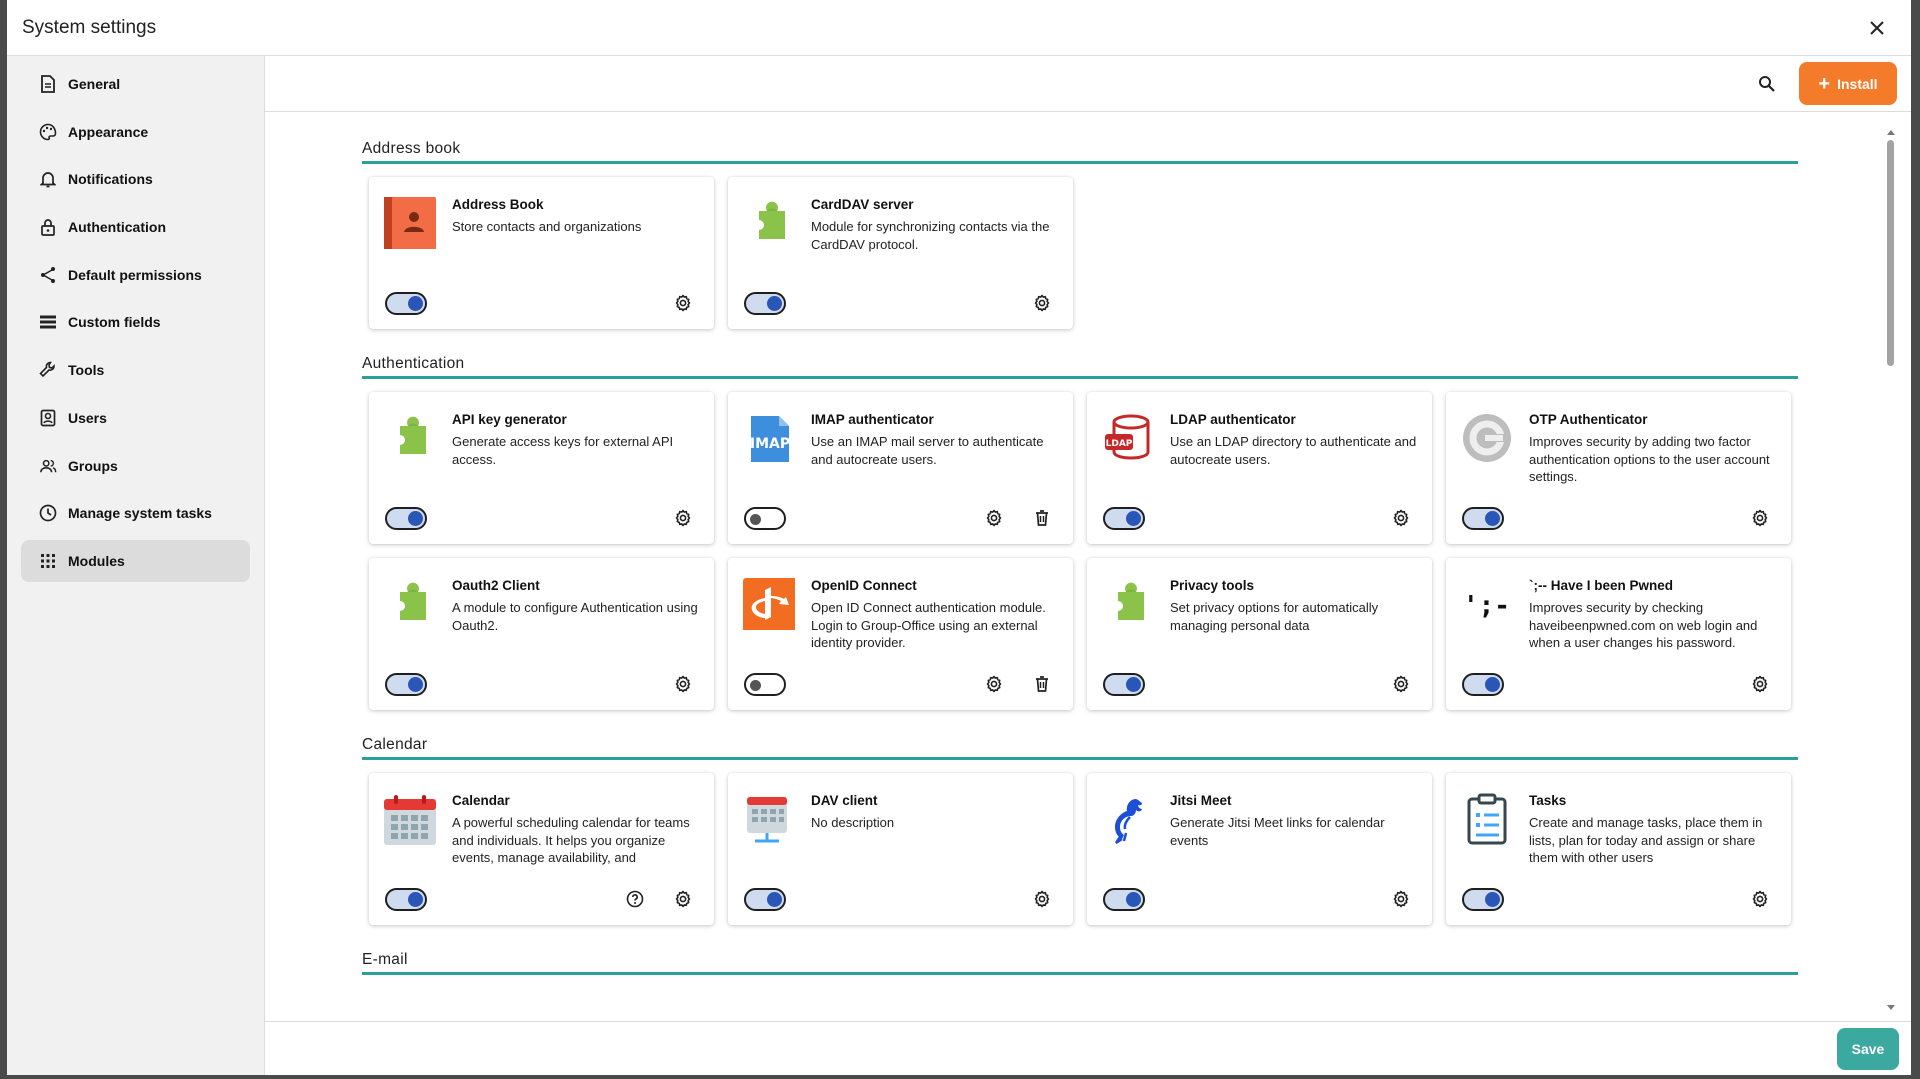 Image resolution: width=1920 pixels, height=1079 pixels. What do you see at coordinates (1128, 438) in the screenshot?
I see `ldap-icon: LDAP` at bounding box center [1128, 438].